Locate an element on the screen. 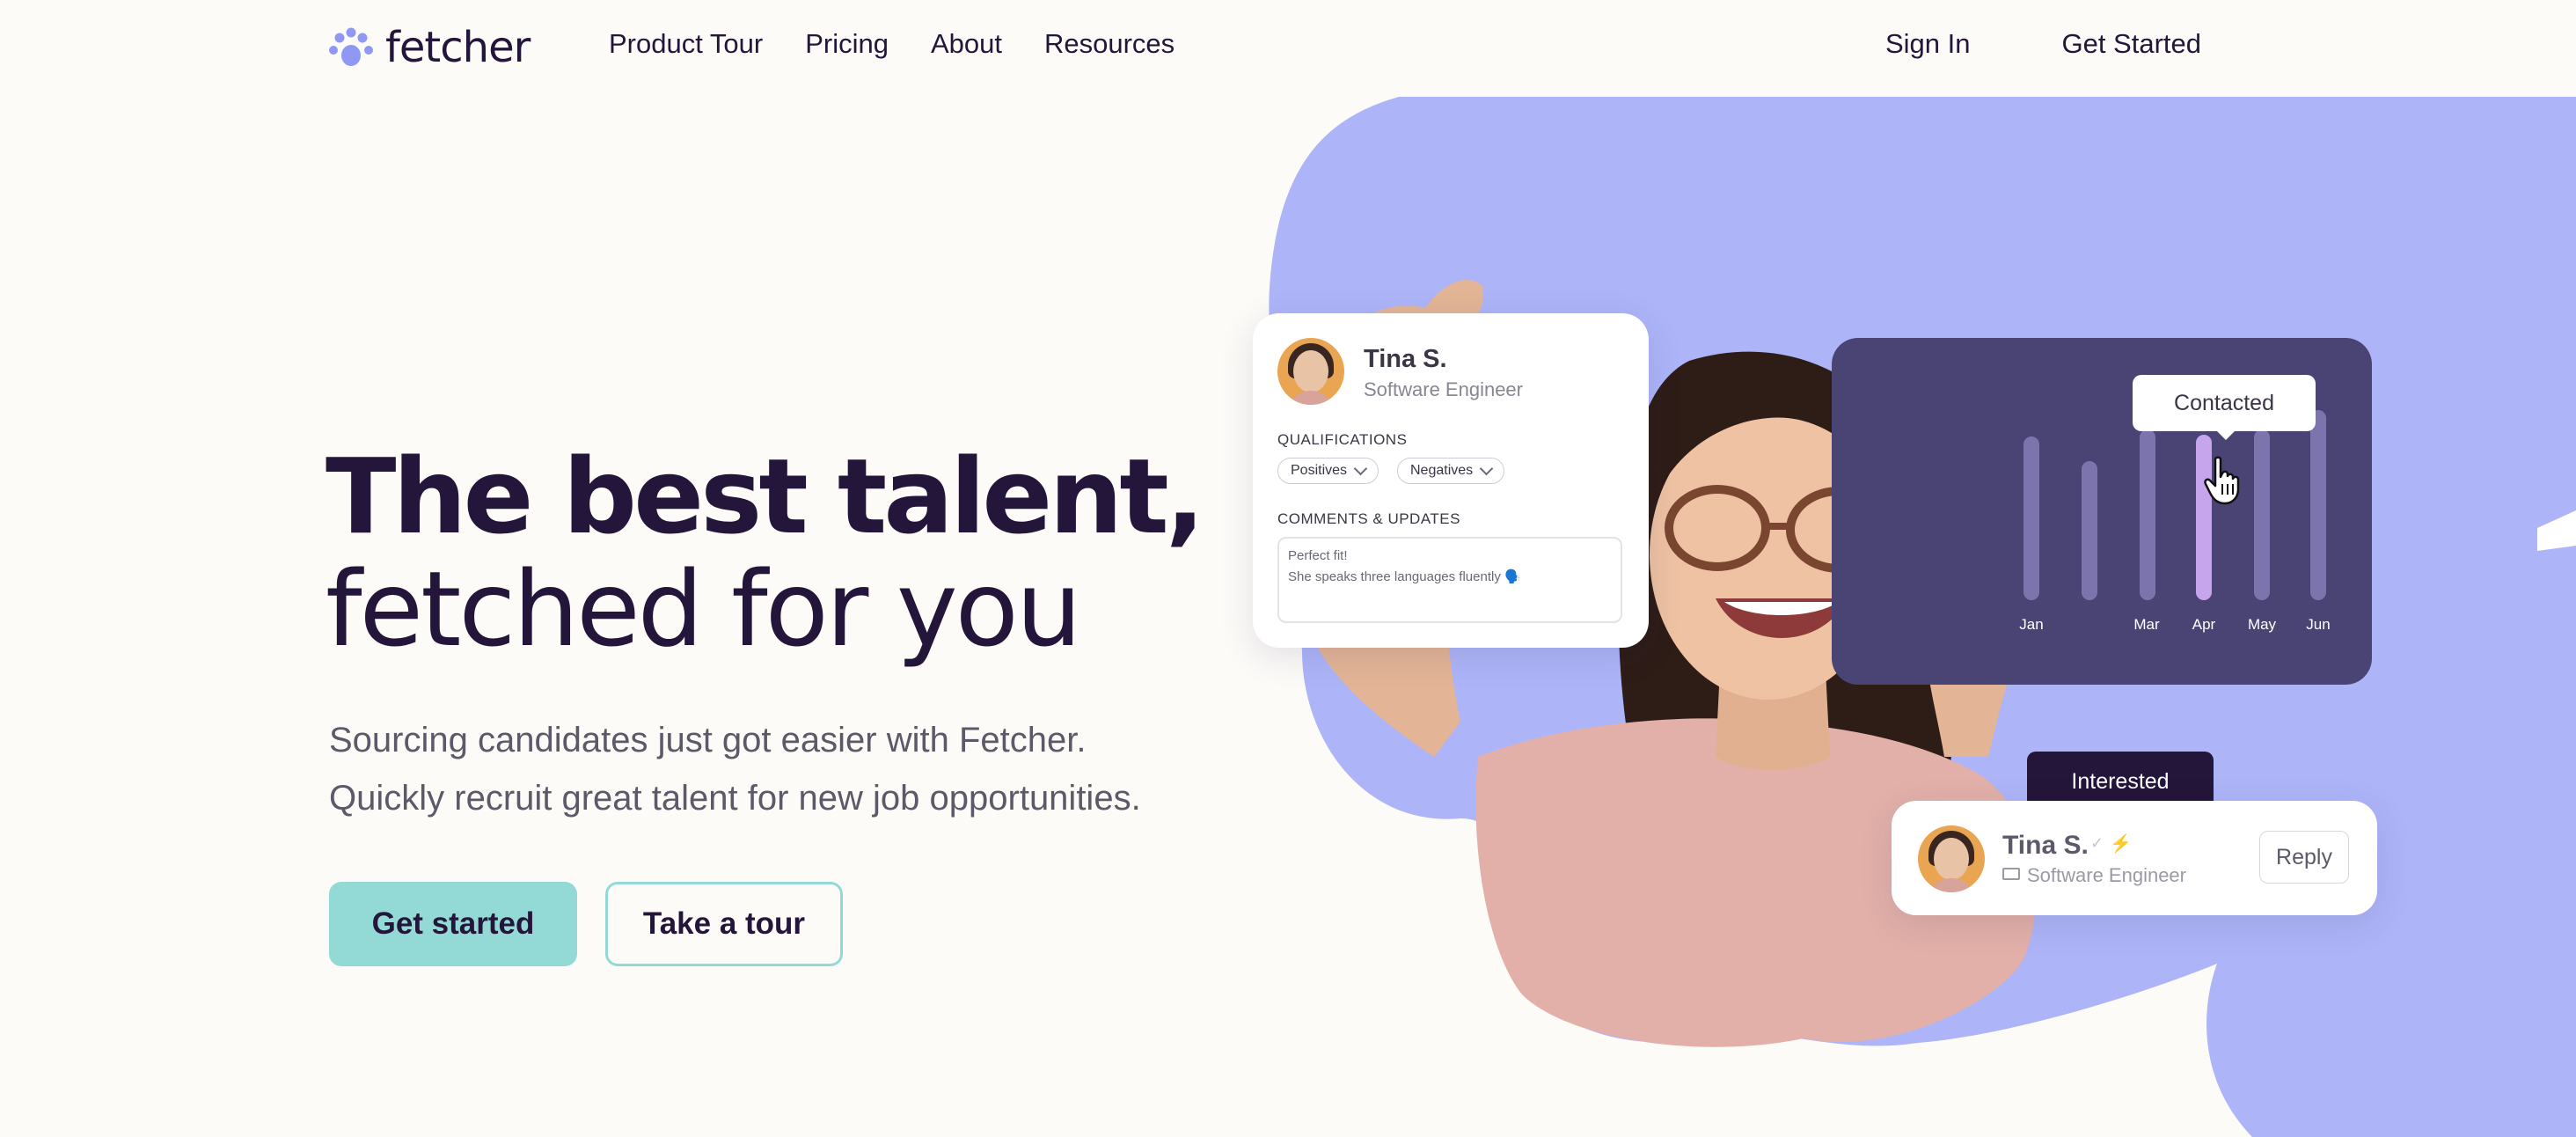 The width and height of the screenshot is (2576, 1137). negatives-dropdown: Negatives is located at coordinates (1451, 471).